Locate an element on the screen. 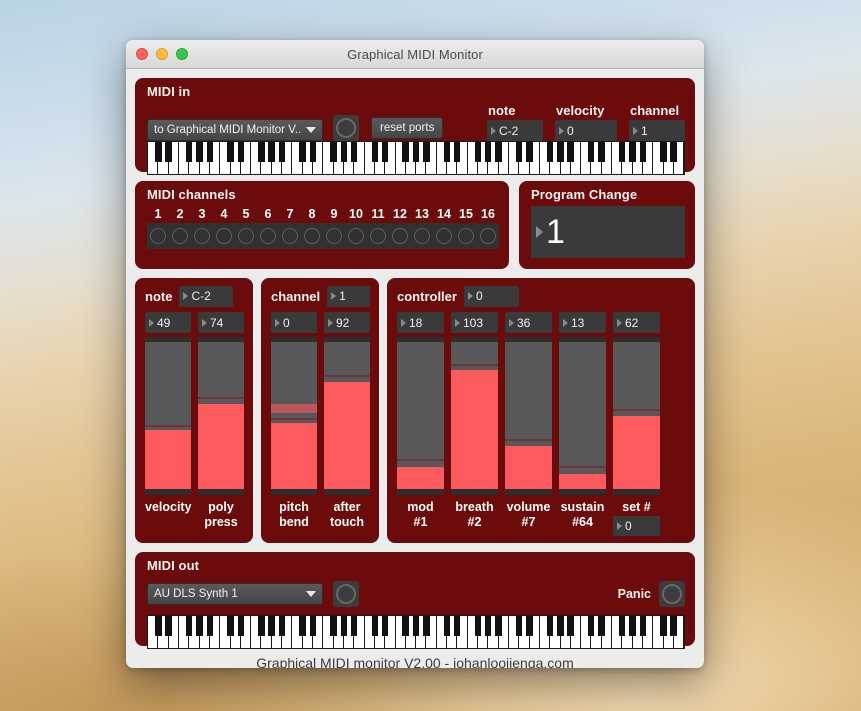 The height and width of the screenshot is (711, 861). meter-pitch-bend-bar is located at coordinates (294, 416).